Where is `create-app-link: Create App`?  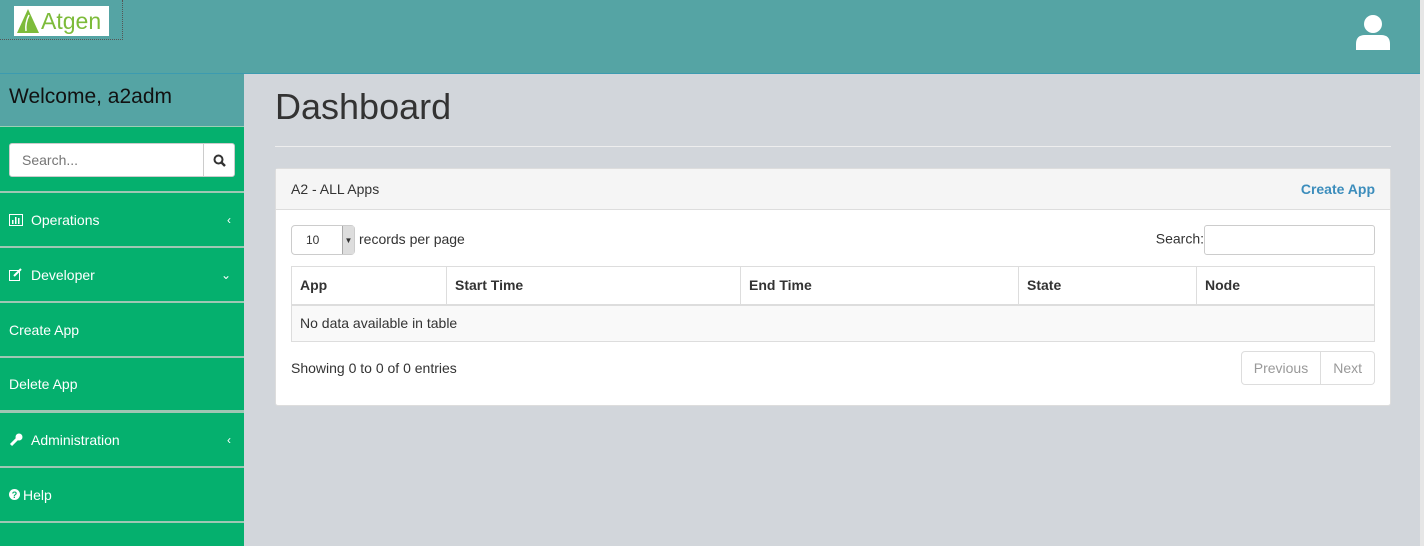
create-app-link: Create App is located at coordinates (1338, 189).